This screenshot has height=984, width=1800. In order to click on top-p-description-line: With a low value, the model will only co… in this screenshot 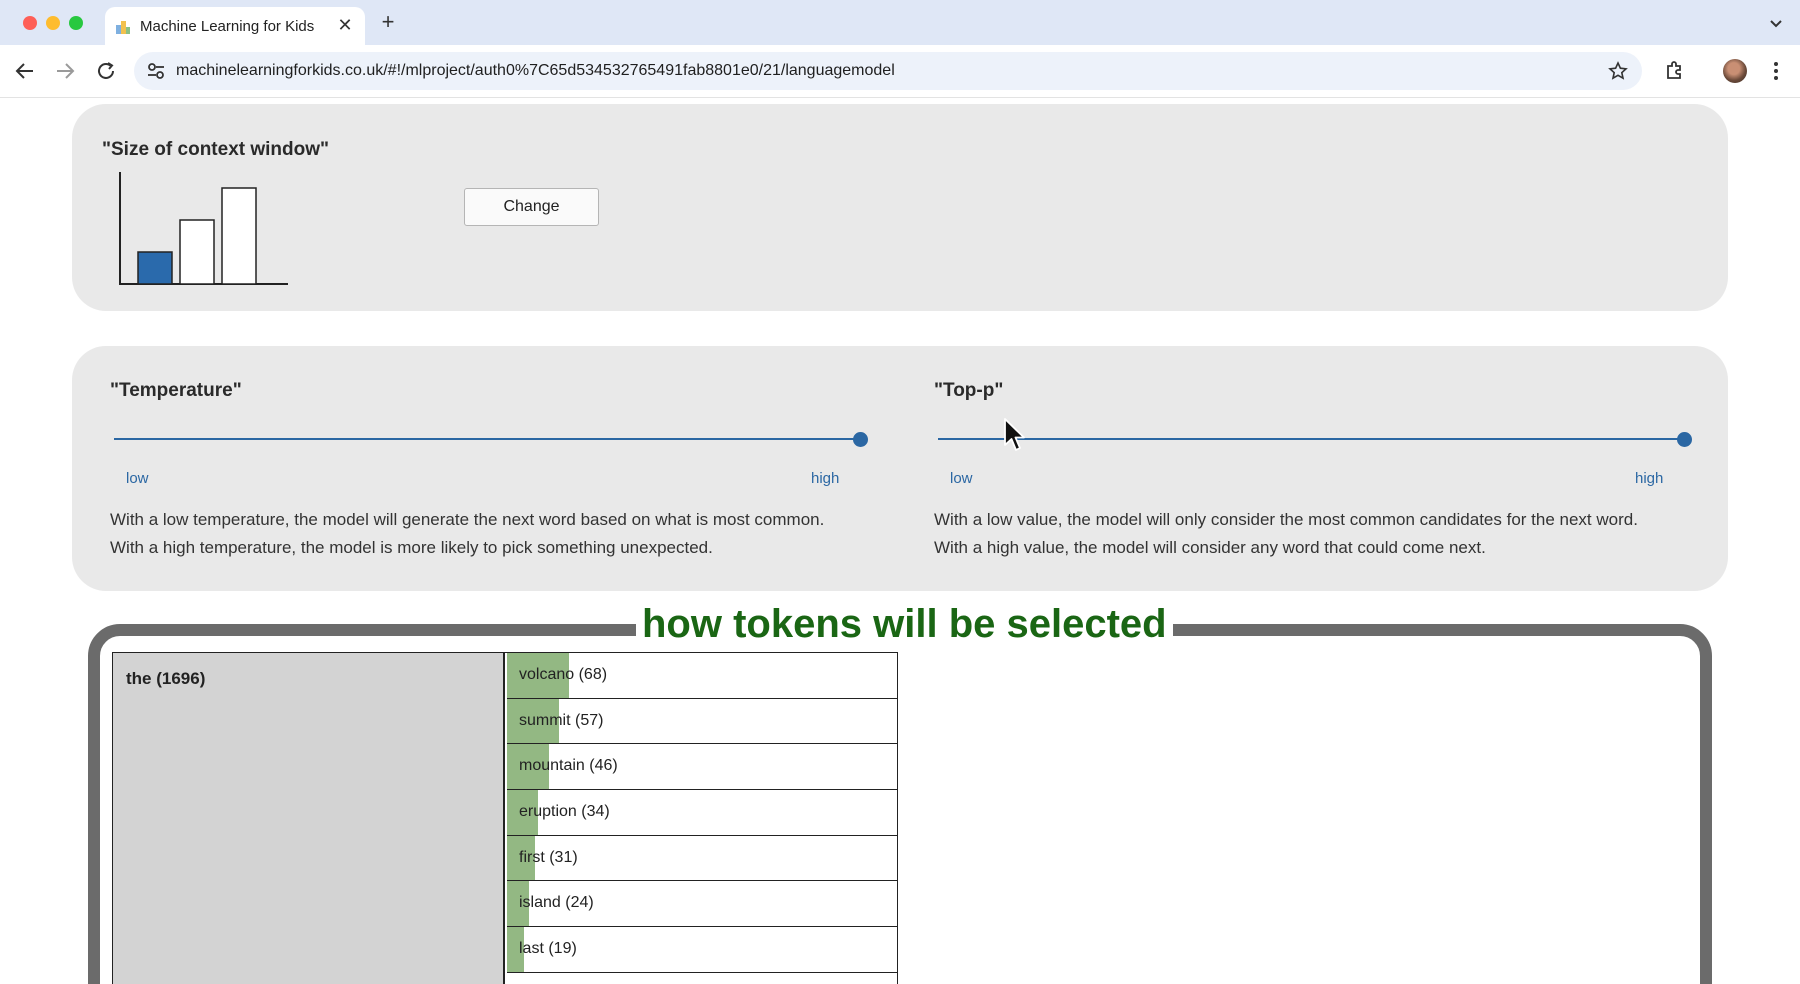, I will do `click(1286, 519)`.